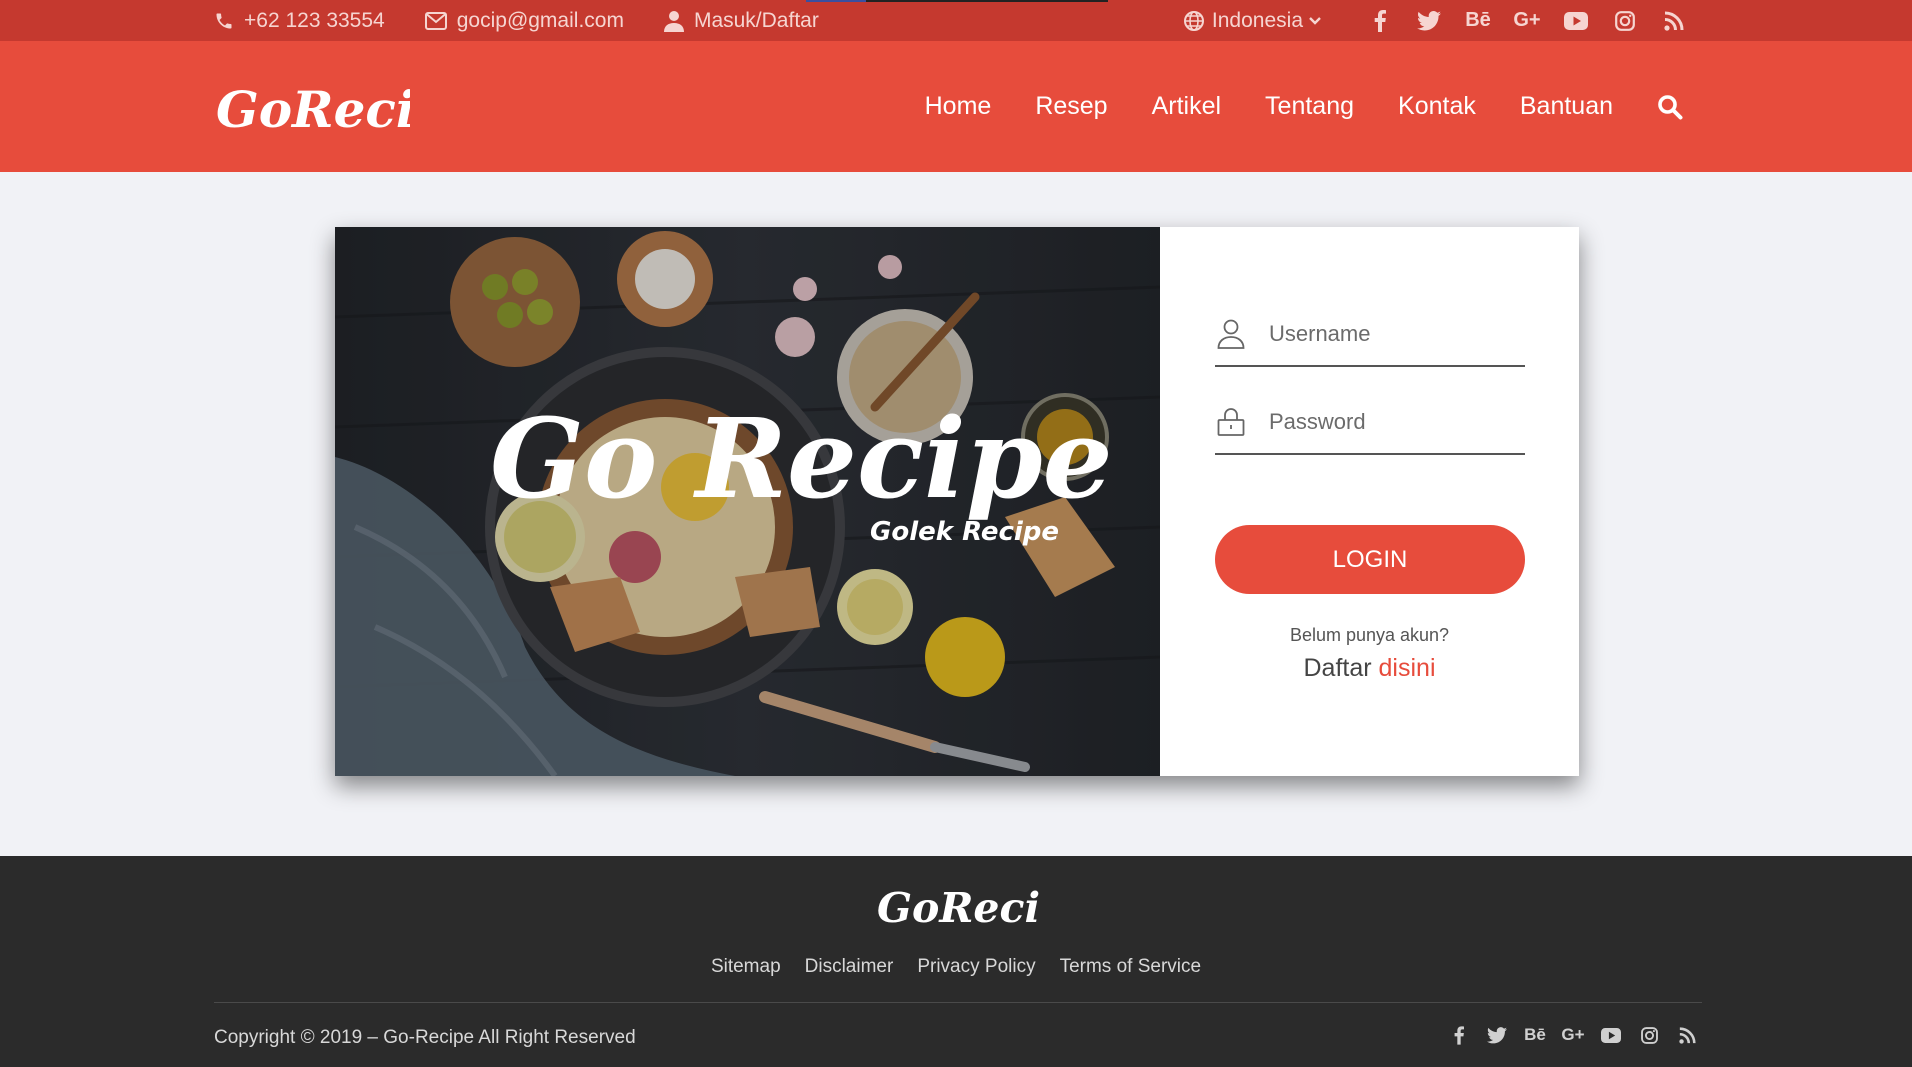  What do you see at coordinates (1231, 334) in the screenshot?
I see `user-outline-icon` at bounding box center [1231, 334].